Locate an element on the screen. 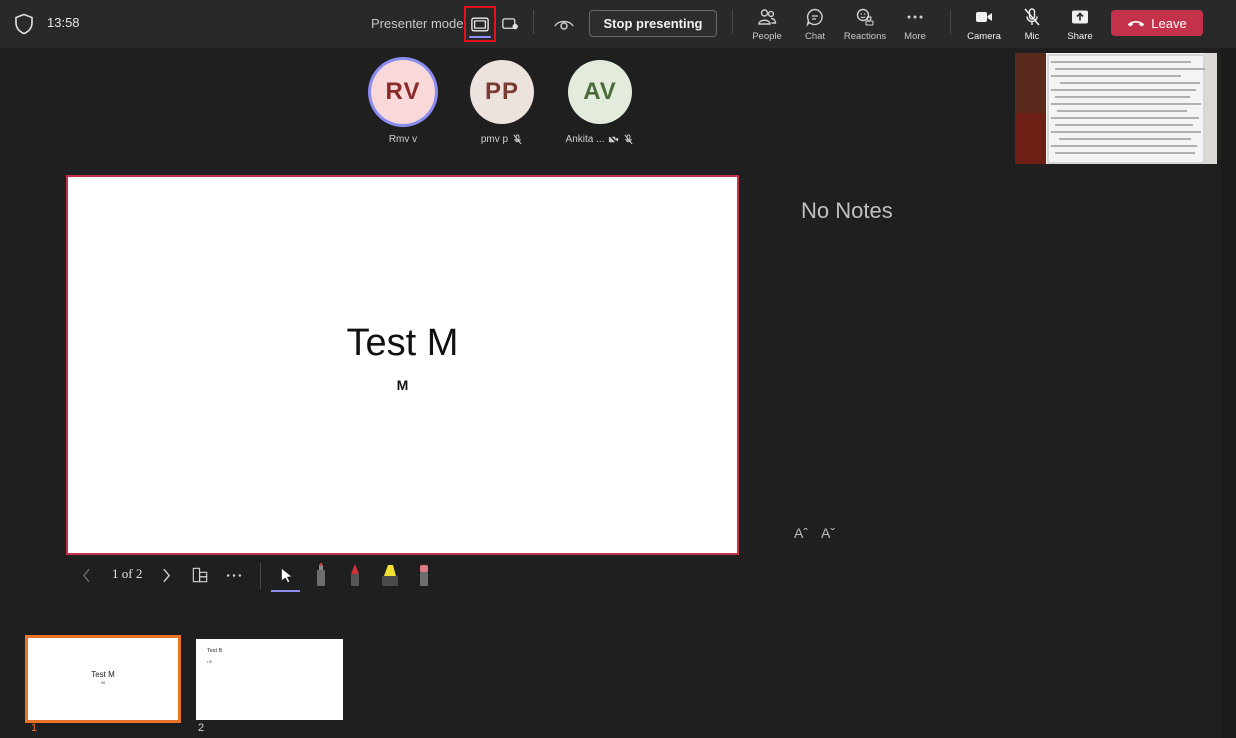 The width and height of the screenshot is (1236, 738). slide-more-options-button is located at coordinates (234, 575).